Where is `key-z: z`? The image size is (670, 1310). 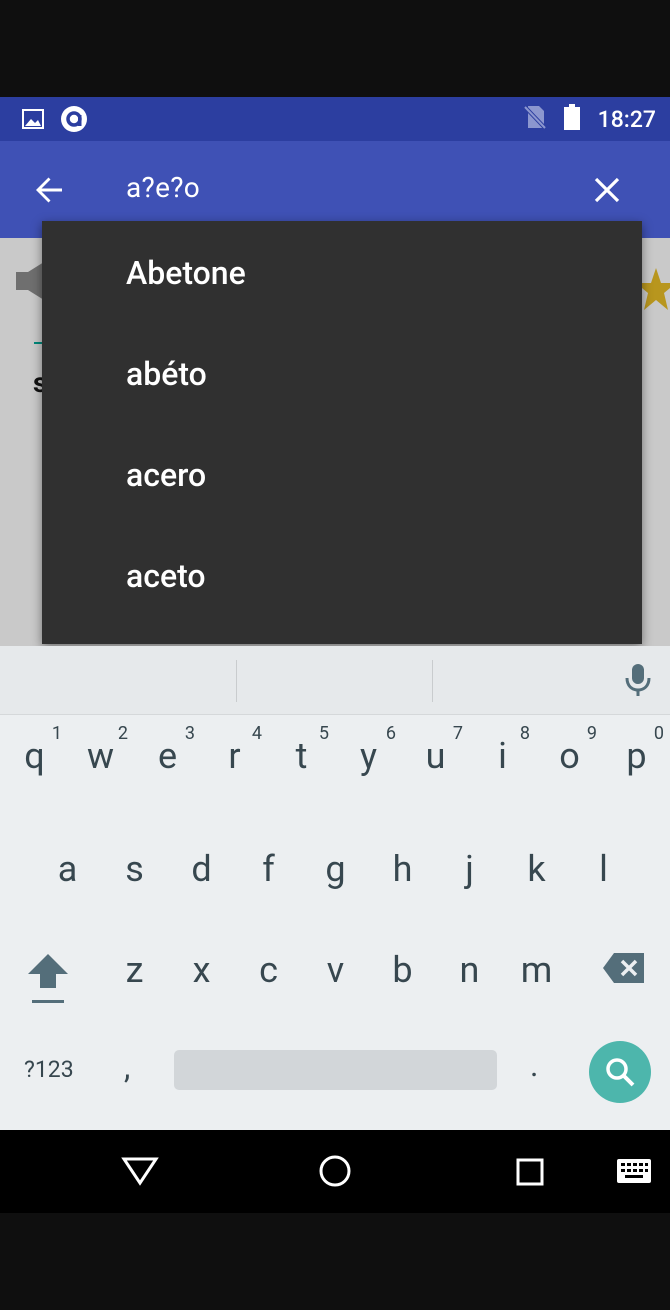 key-z: z is located at coordinates (134, 969).